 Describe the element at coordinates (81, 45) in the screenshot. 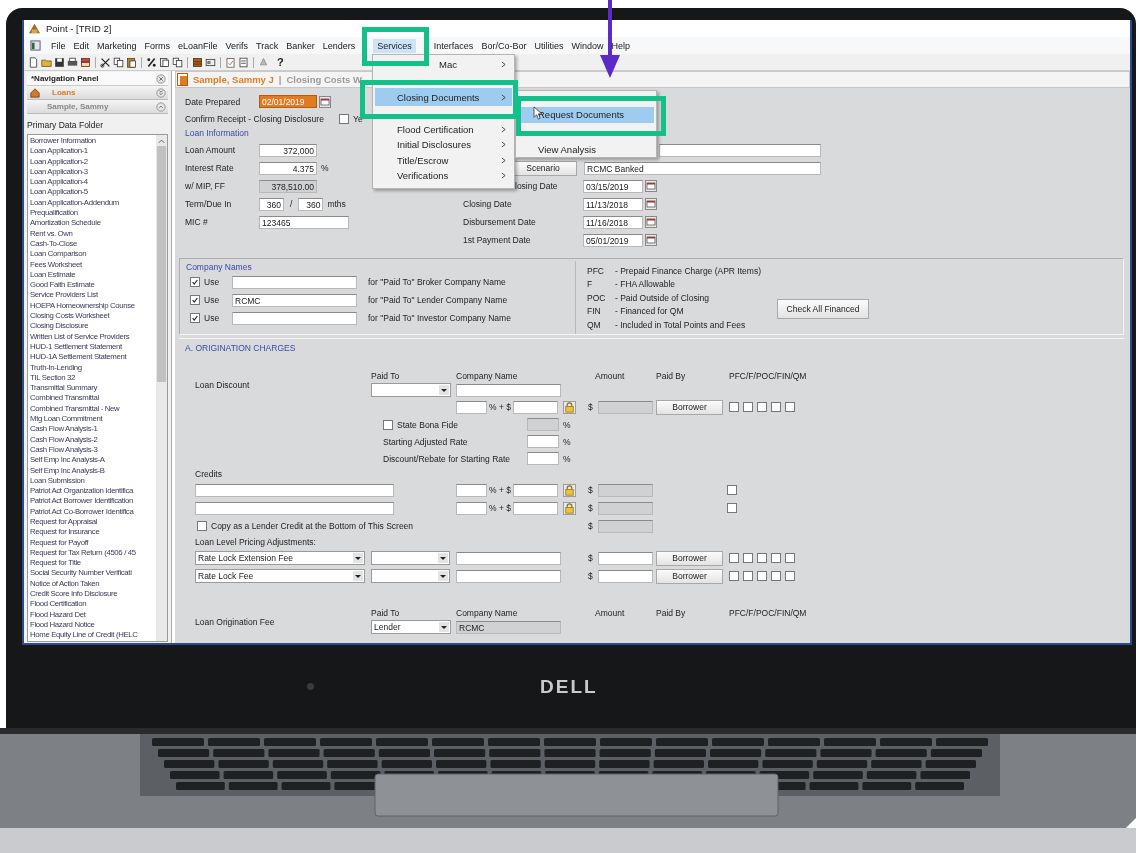

I see `menu-item: Edit` at that location.